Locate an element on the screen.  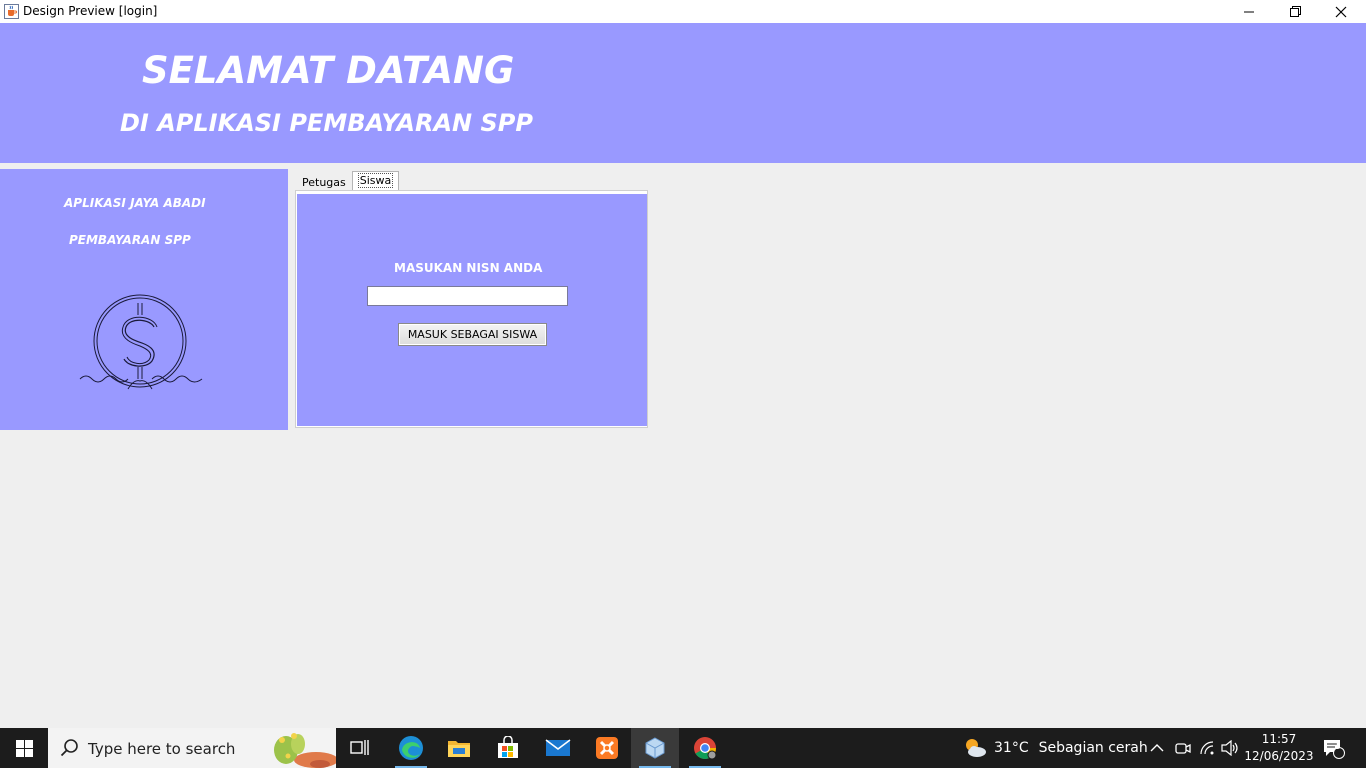
taskbar-search-box: Type here to search is located at coordinates (192, 748).